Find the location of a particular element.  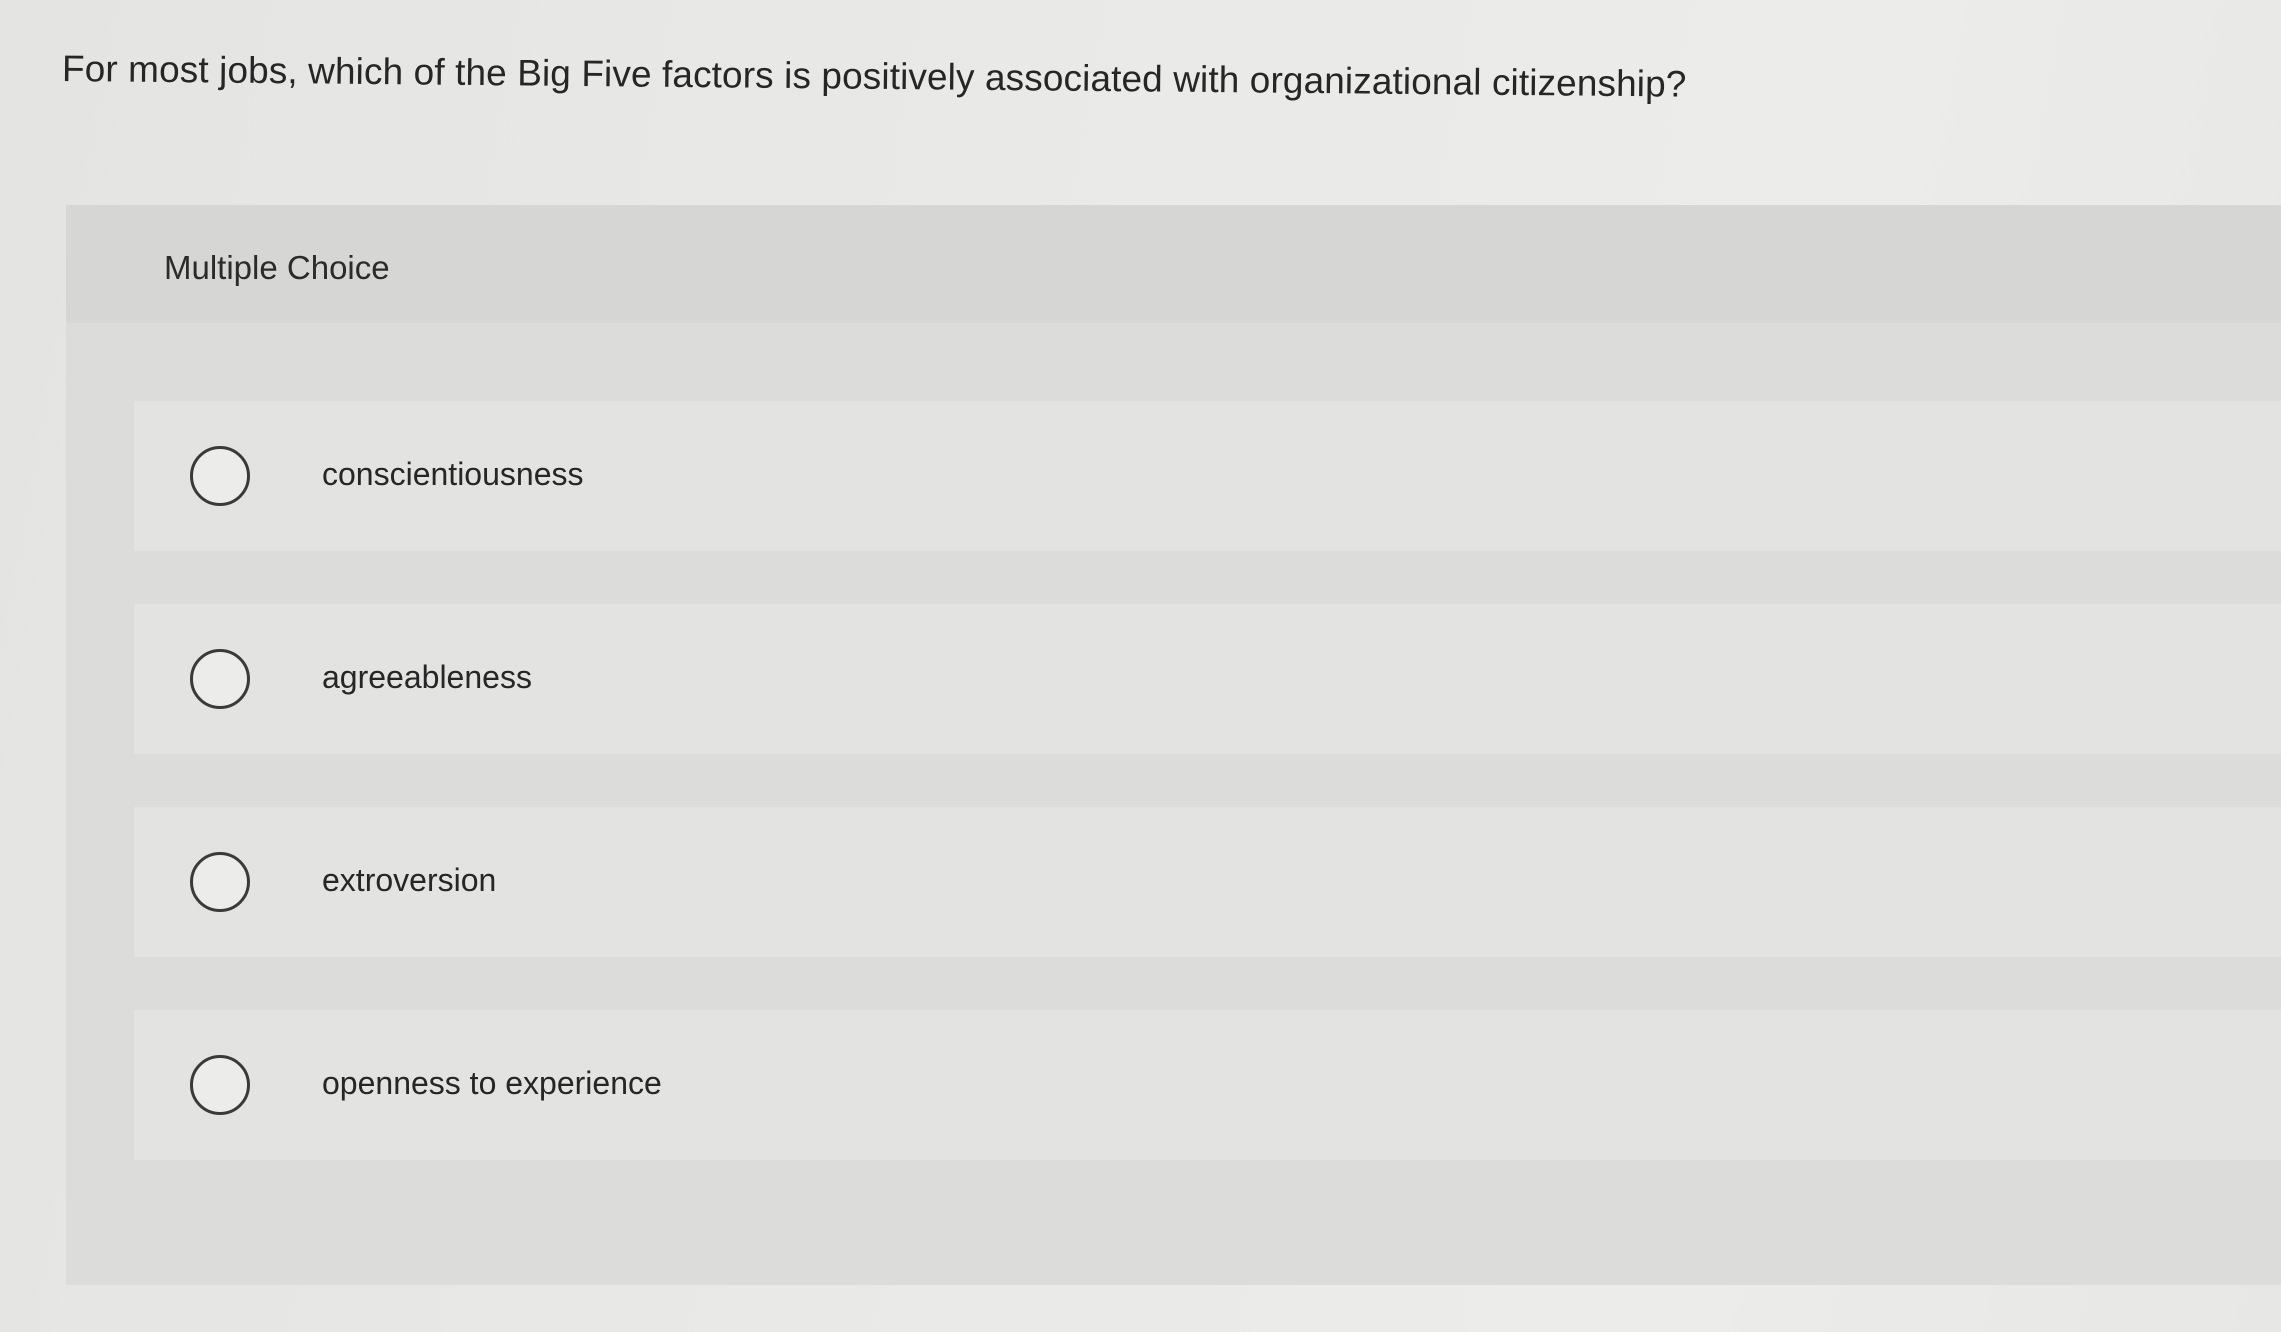

multiple-choice-label: Multiple Choice is located at coordinates (277, 267).